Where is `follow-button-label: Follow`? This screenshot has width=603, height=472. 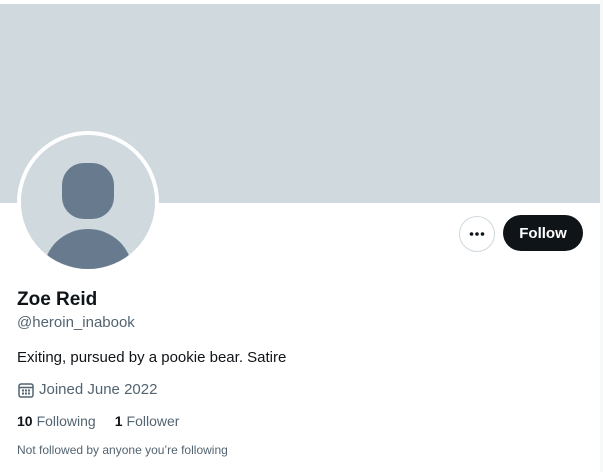 follow-button-label: Follow is located at coordinates (543, 233).